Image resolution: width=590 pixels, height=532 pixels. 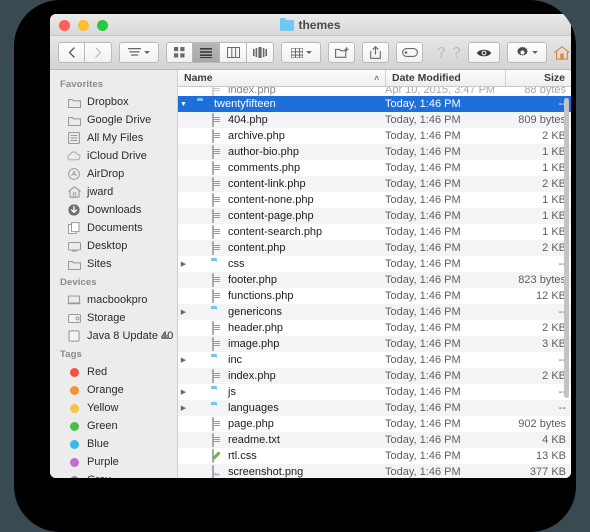 What do you see at coordinates (74, 210) in the screenshot?
I see `downloads-icon` at bounding box center [74, 210].